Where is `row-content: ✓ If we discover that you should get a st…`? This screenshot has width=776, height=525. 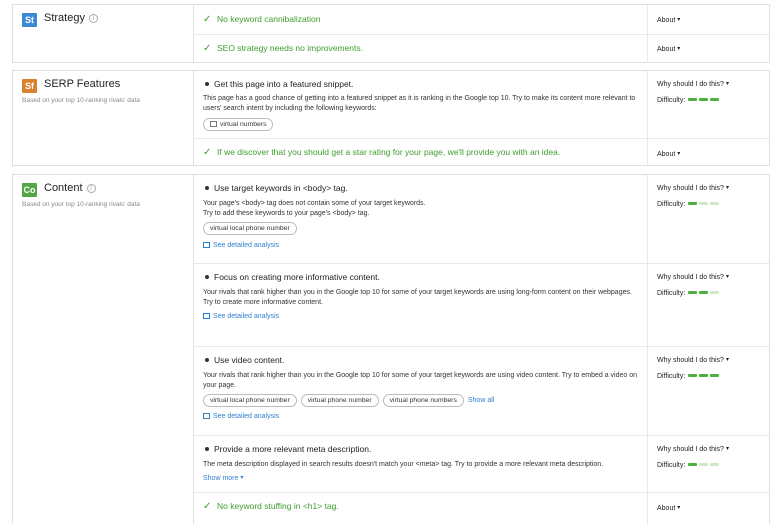
row-content: ✓ If we discover that you should get a st… is located at coordinates (423, 152).